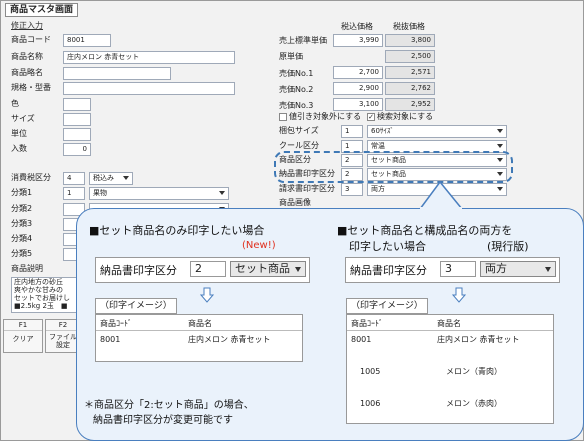 This screenshot has width=584, height=441. What do you see at coordinates (307, 188) in the screenshot?
I see `invoice-print-label: 請求書印字区分` at bounding box center [307, 188].